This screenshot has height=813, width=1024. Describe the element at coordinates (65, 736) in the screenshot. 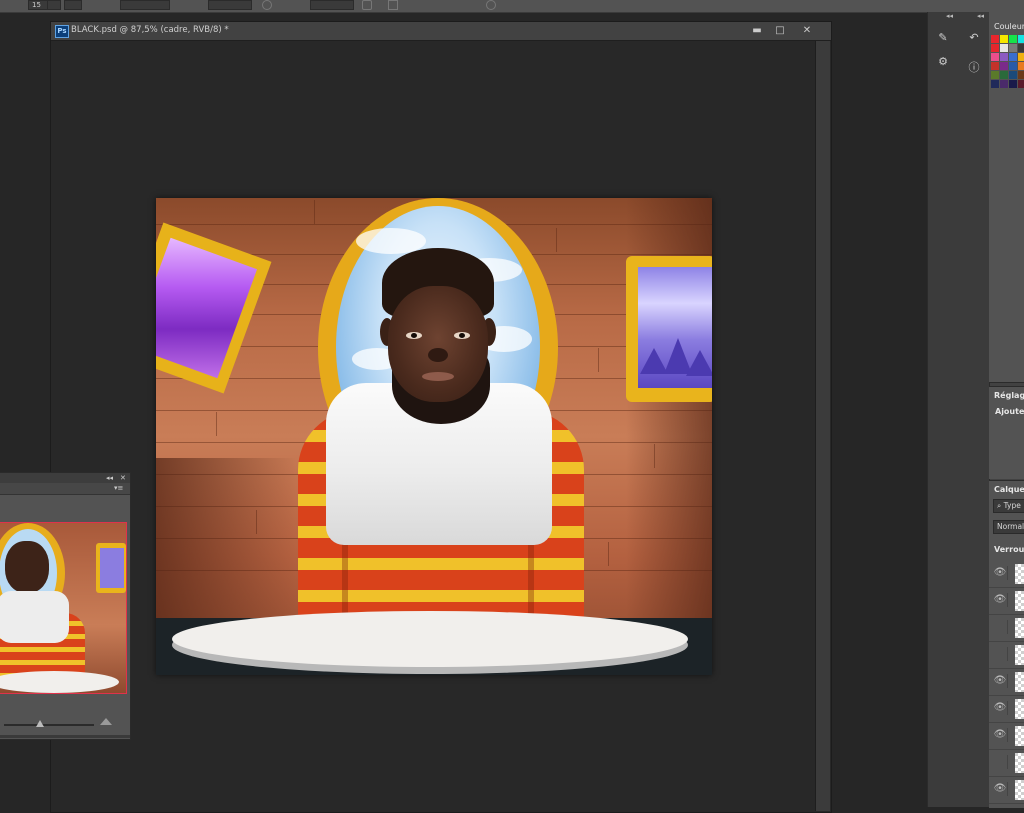

I see `panel-footer` at that location.